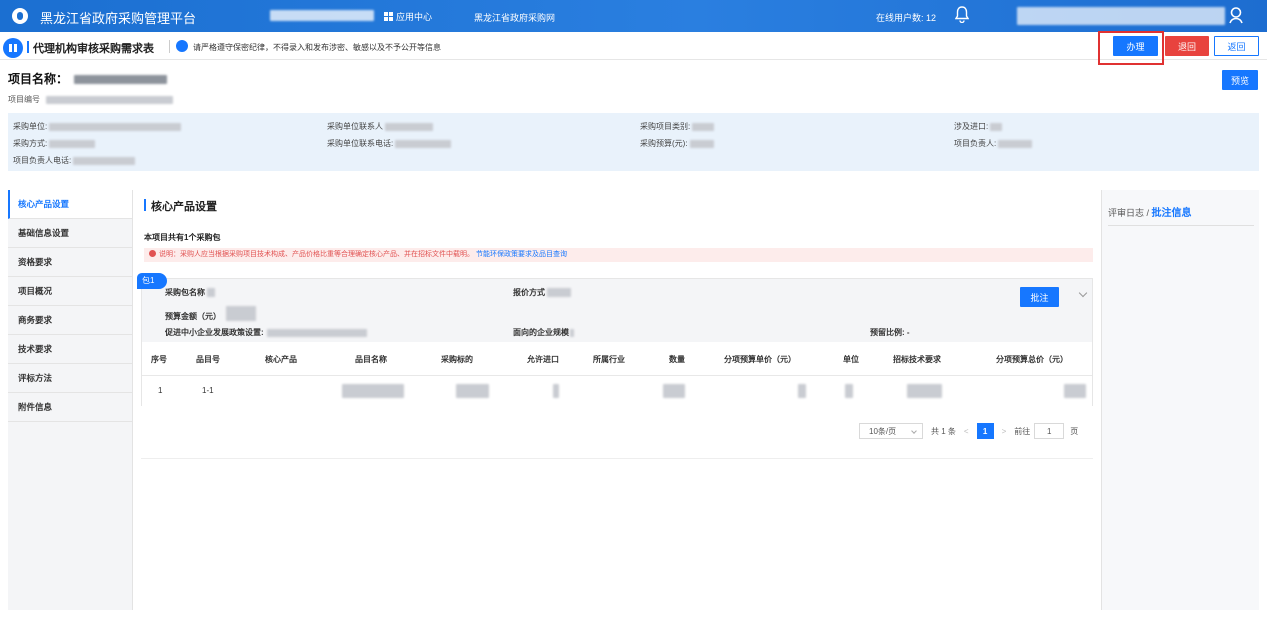 This screenshot has width=1267, height=625. I want to click on prev-page-icon: <, so click(966, 431).